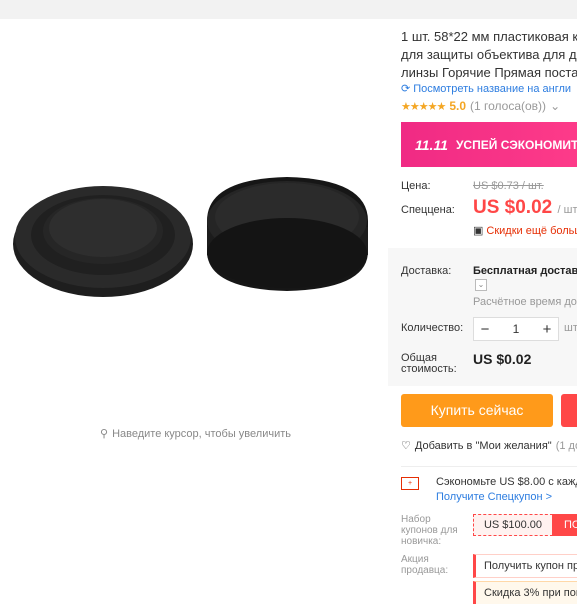 The image size is (577, 604). I want to click on title-line: для защиты объектива для де, so click(489, 54).